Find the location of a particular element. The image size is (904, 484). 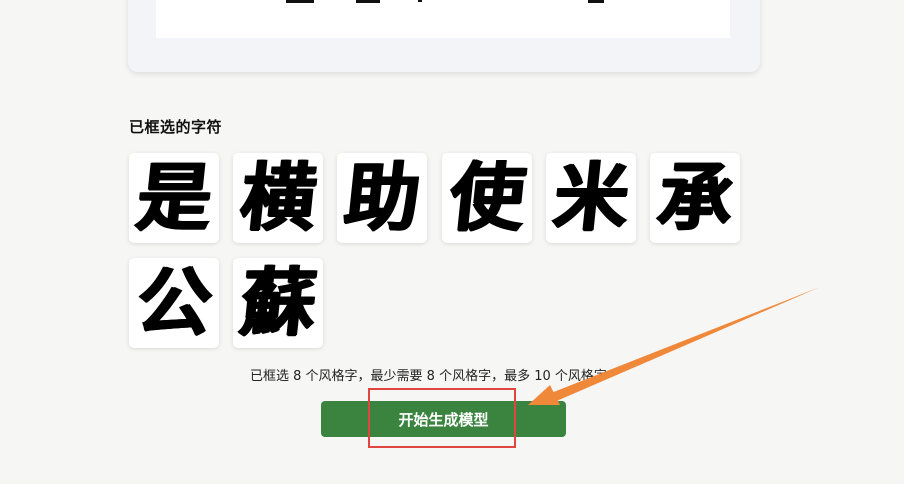

character-glyph: 横 is located at coordinates (278, 198).